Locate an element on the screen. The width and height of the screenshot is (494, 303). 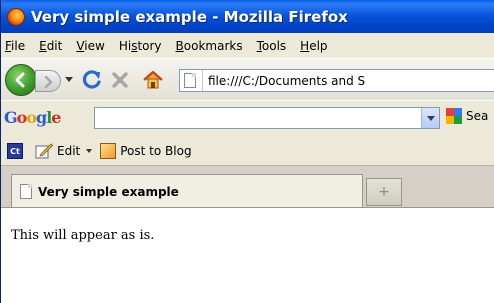
history-dropdown-icon is located at coordinates (69, 79).